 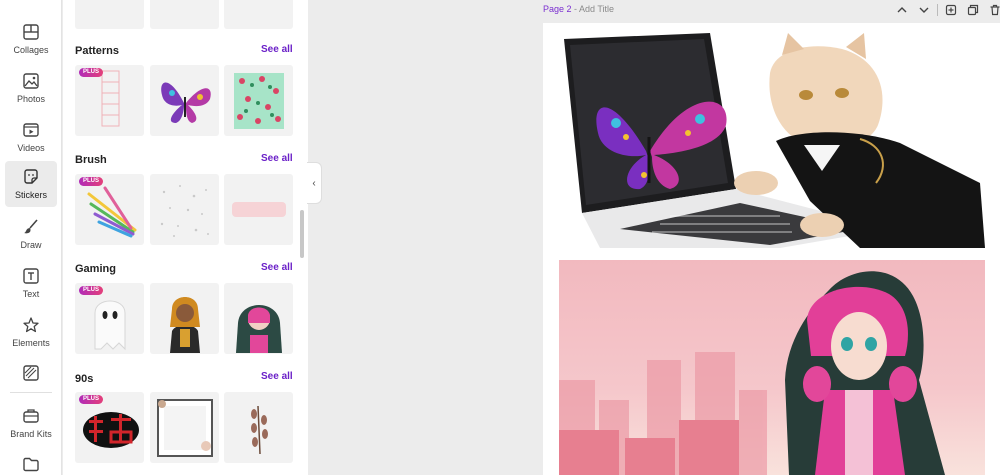 I want to click on rail-label: Photos, so click(x=31, y=99).